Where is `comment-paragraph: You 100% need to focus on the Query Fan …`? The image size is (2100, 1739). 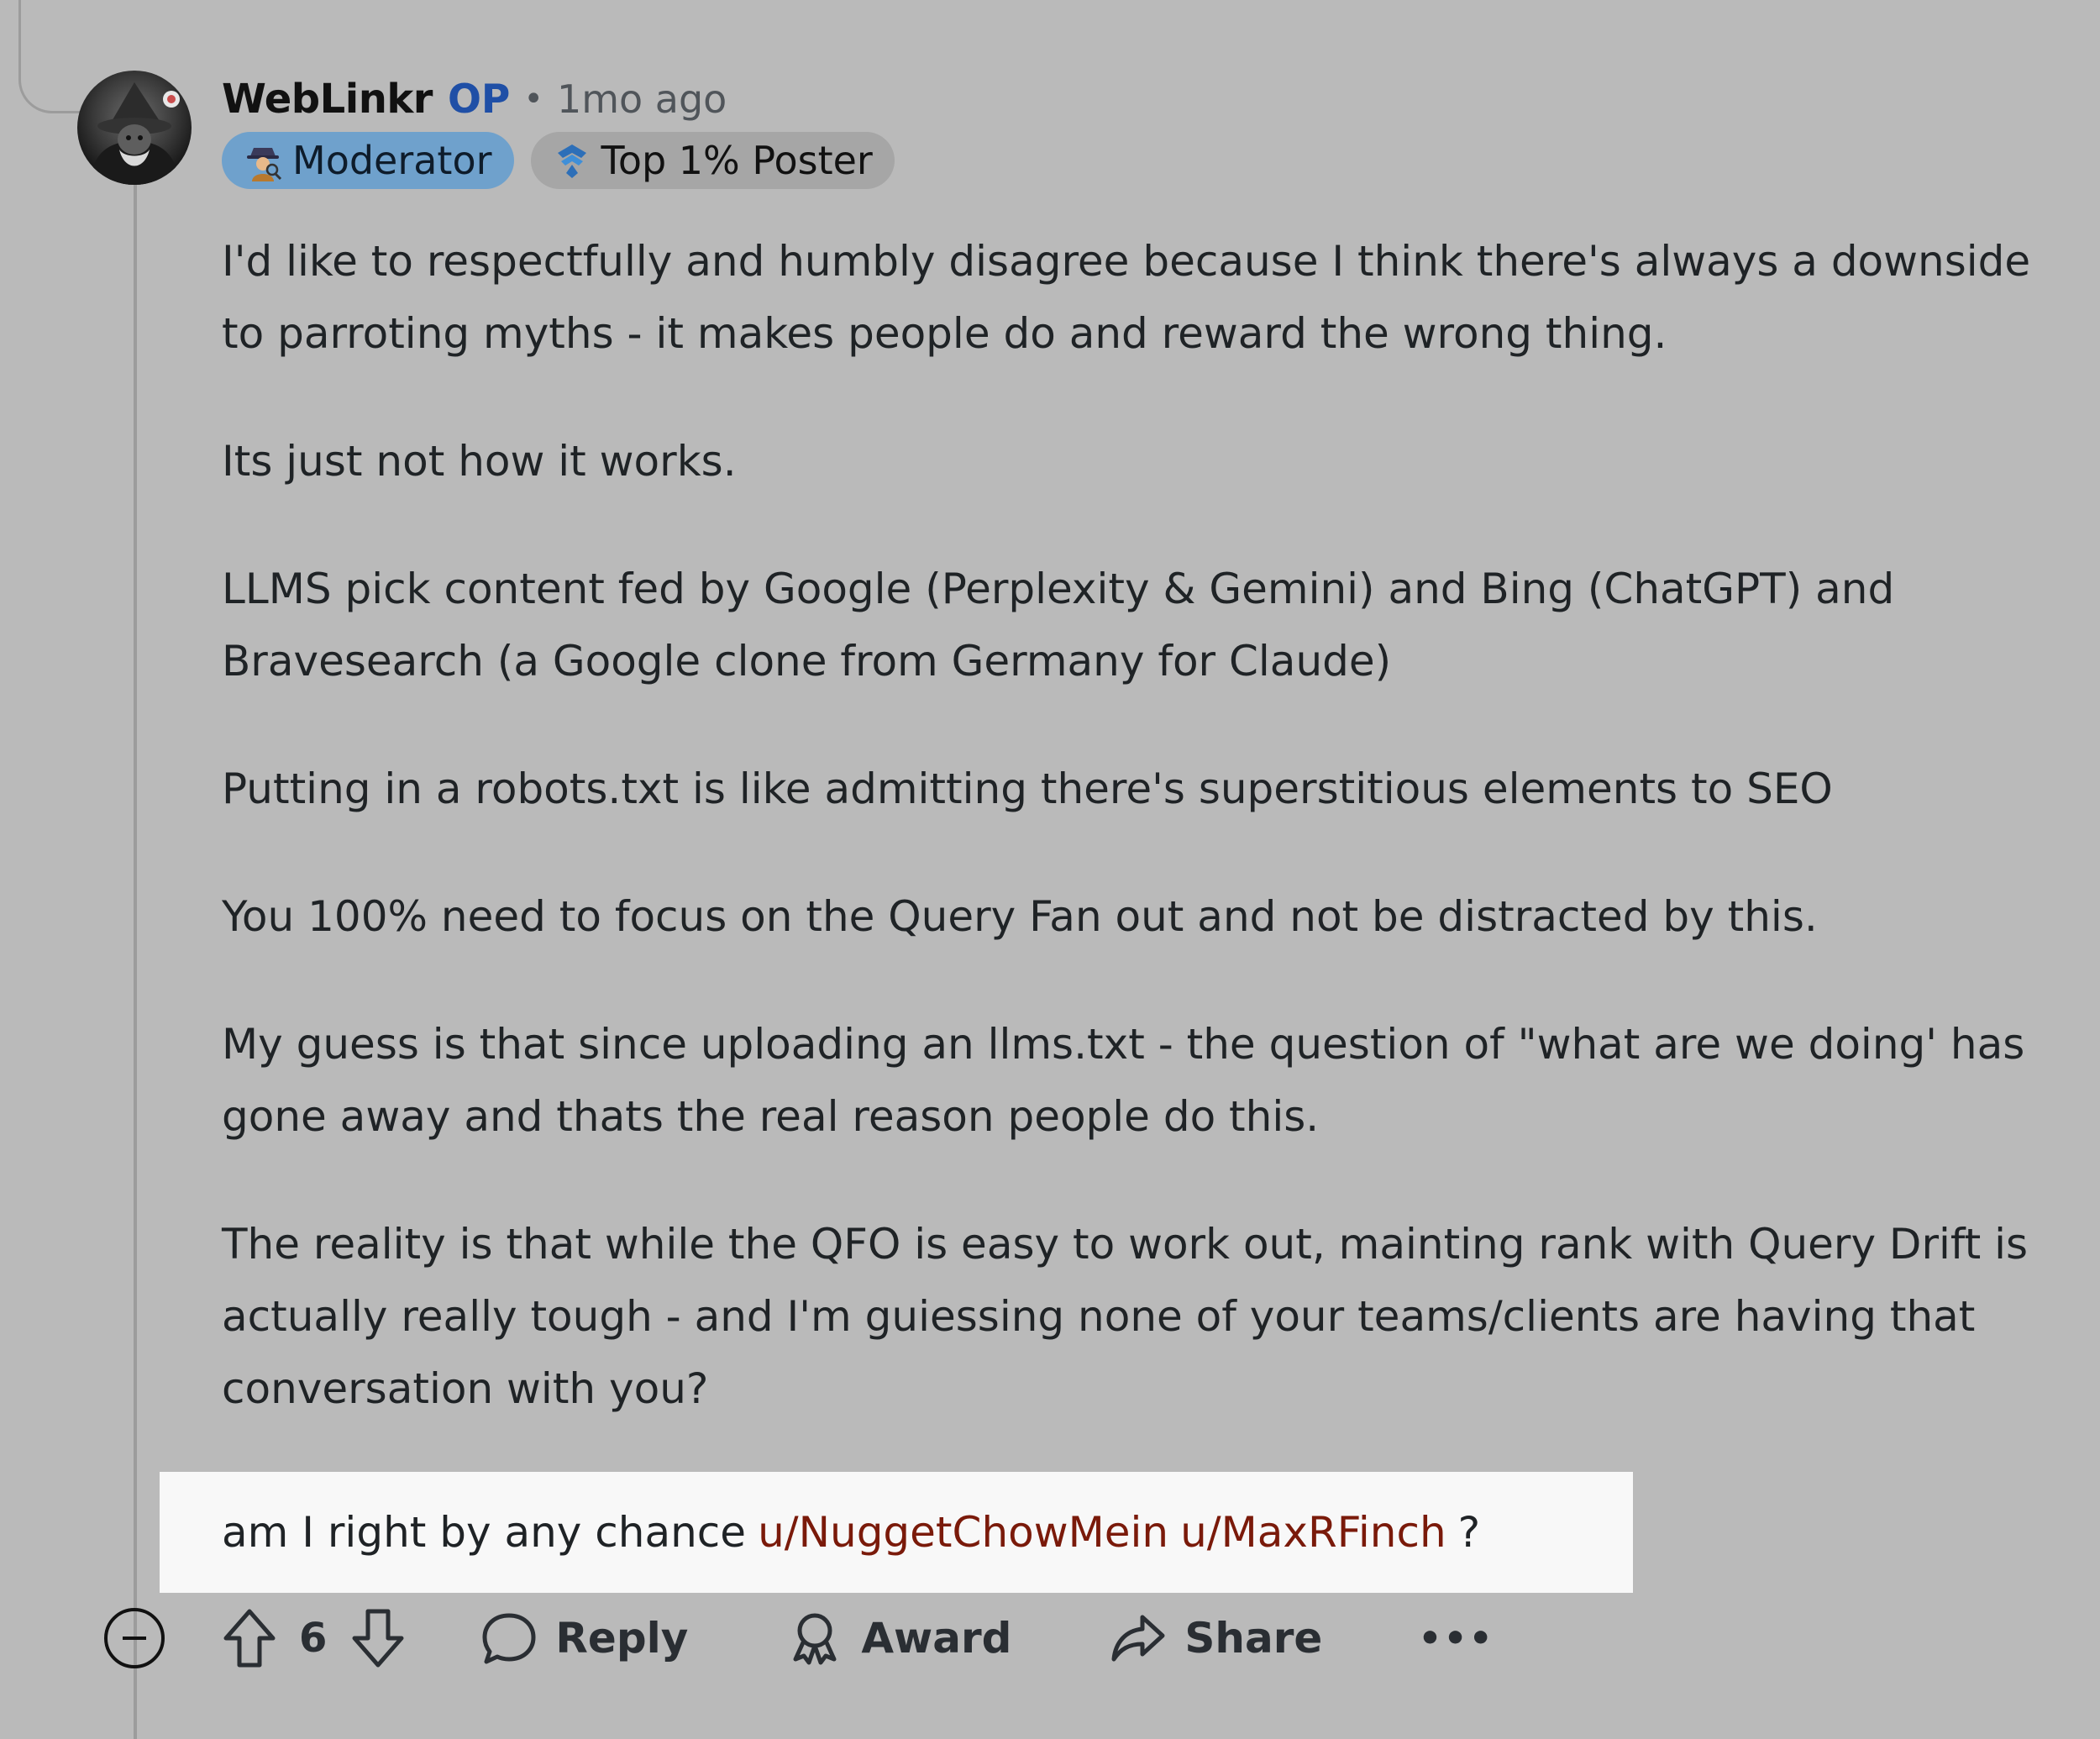
comment-paragraph: You 100% need to focus on the Query Fan … is located at coordinates (1020, 916).